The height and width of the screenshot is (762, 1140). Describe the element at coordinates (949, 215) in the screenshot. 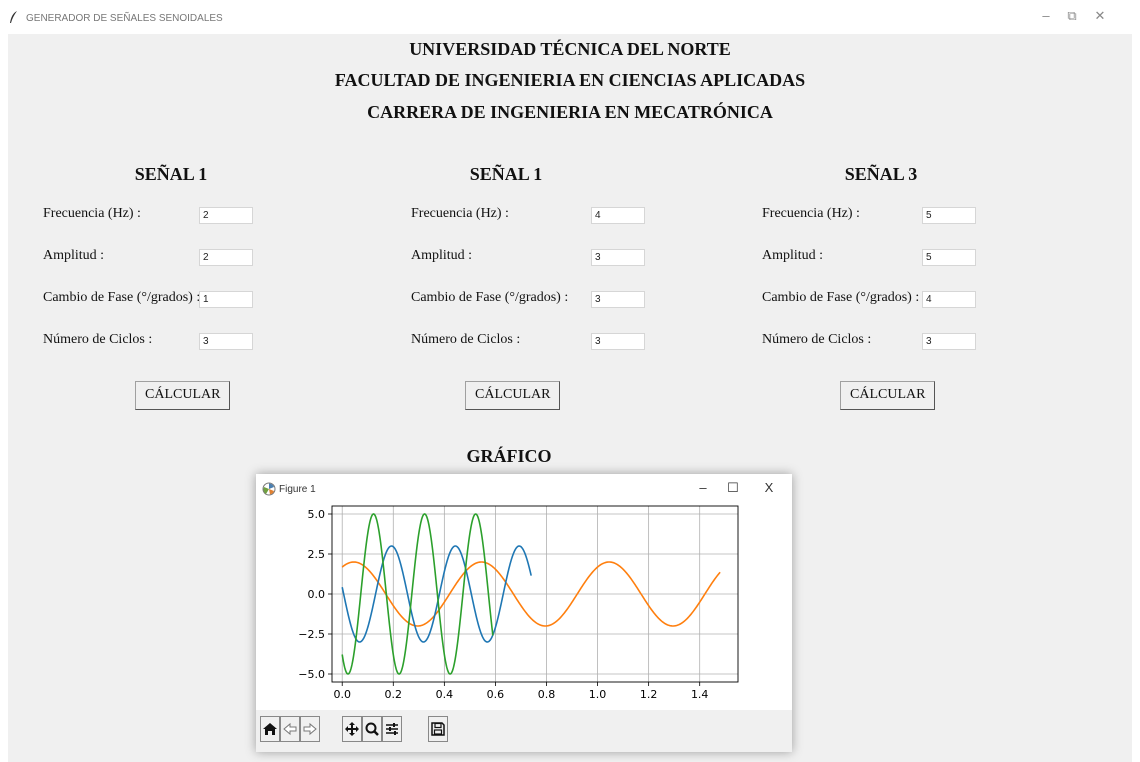

I see `signal-3-frequency-input: 5` at that location.